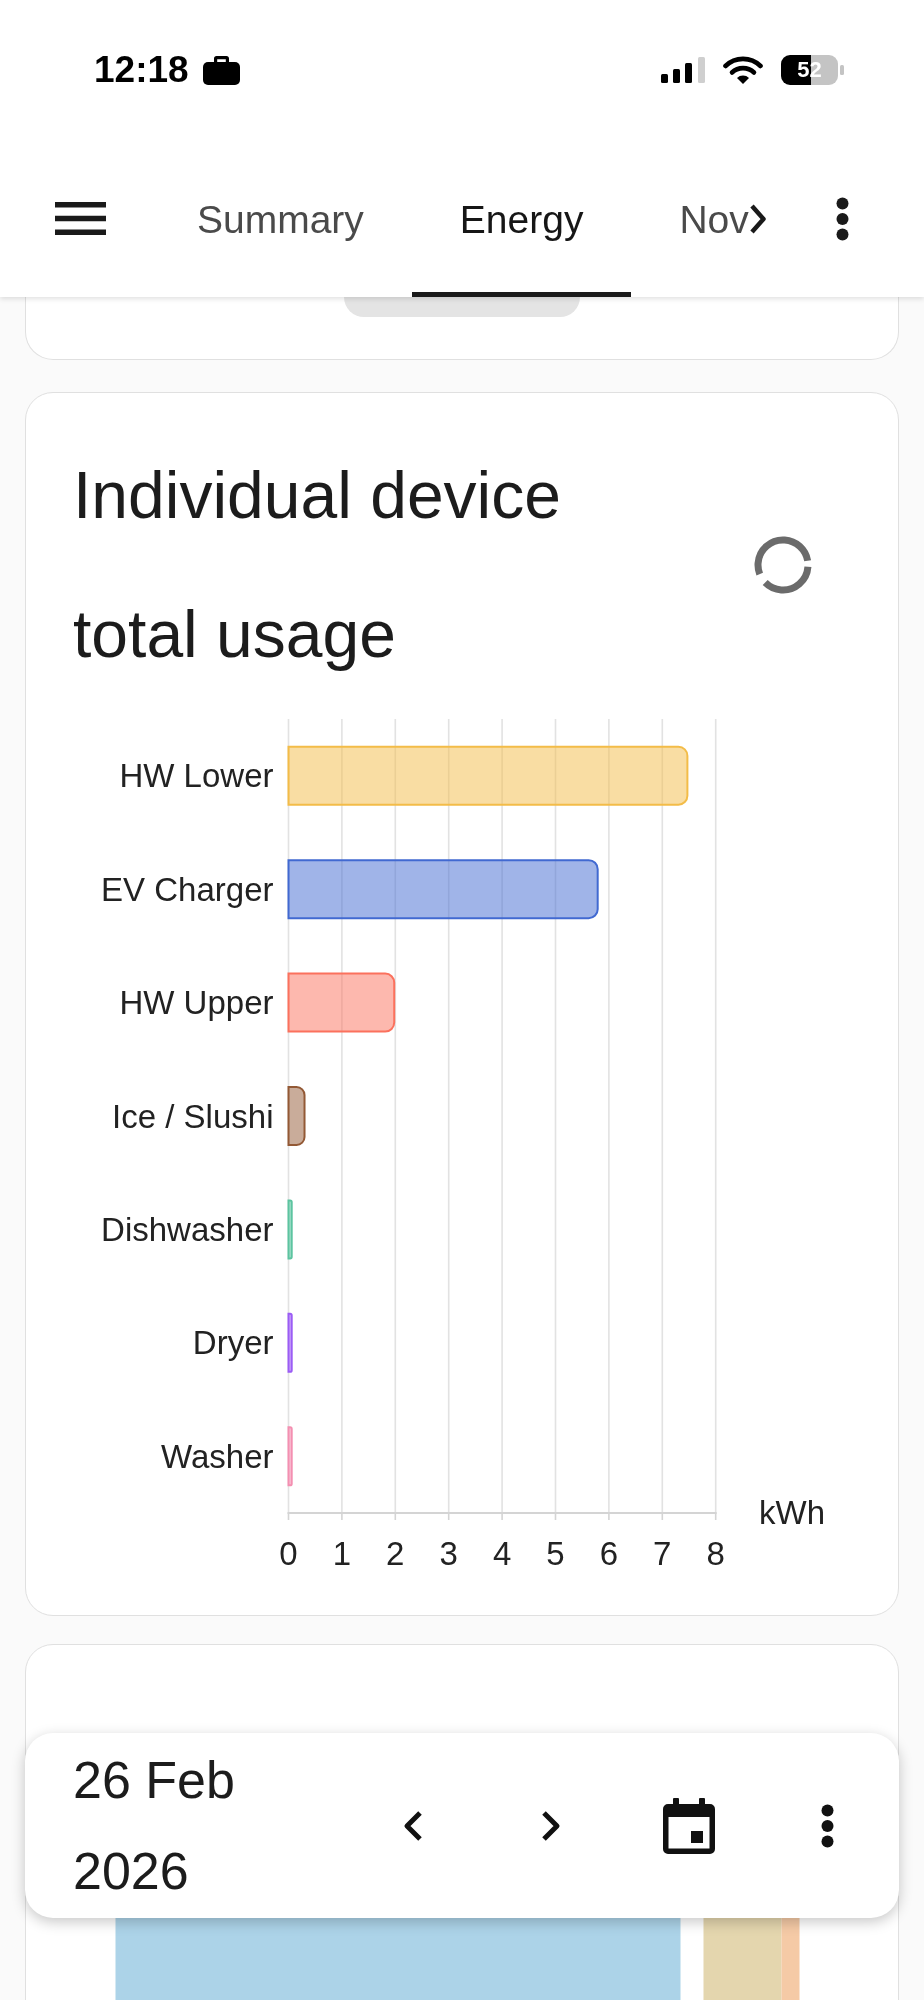 This screenshot has height=2000, width=924. What do you see at coordinates (683, 70) in the screenshot?
I see `signal-icon` at bounding box center [683, 70].